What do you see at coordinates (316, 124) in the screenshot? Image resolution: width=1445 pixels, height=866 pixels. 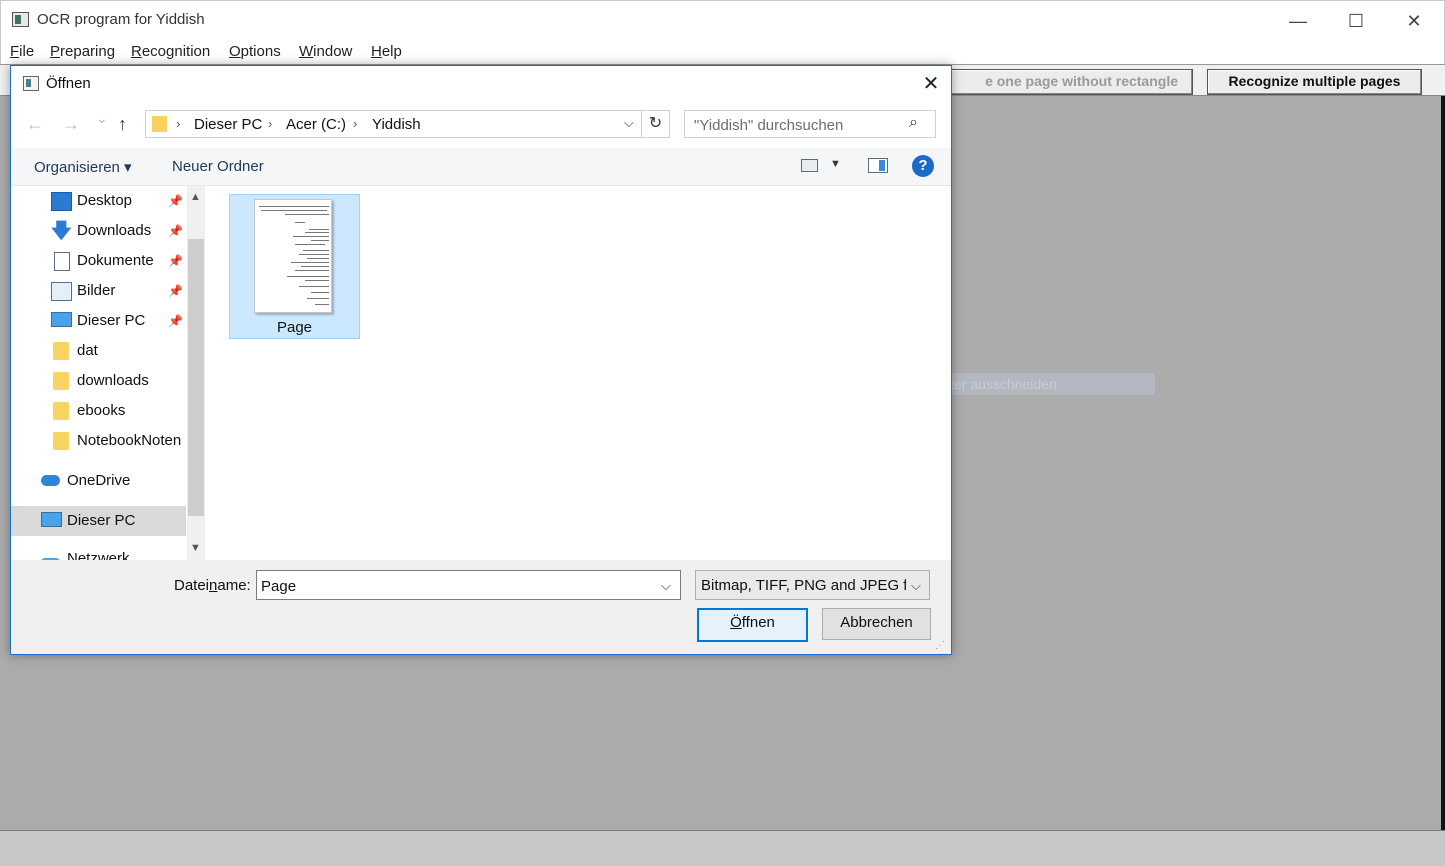 I see `breadcrumb-acer-c: Acer (C:)` at bounding box center [316, 124].